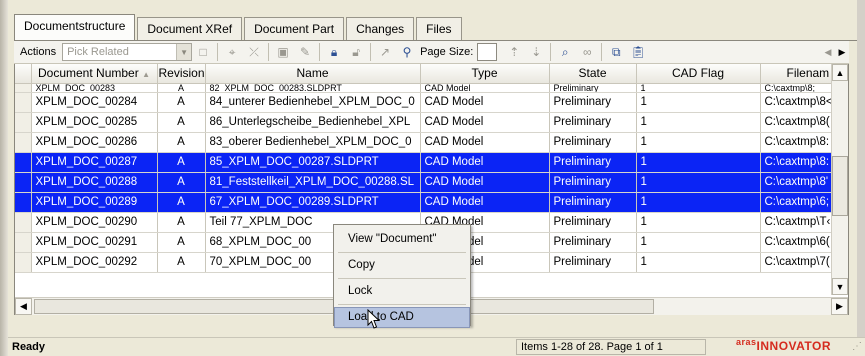 This screenshot has height=356, width=865. What do you see at coordinates (593, 74) in the screenshot?
I see `column-header-state: State` at bounding box center [593, 74].